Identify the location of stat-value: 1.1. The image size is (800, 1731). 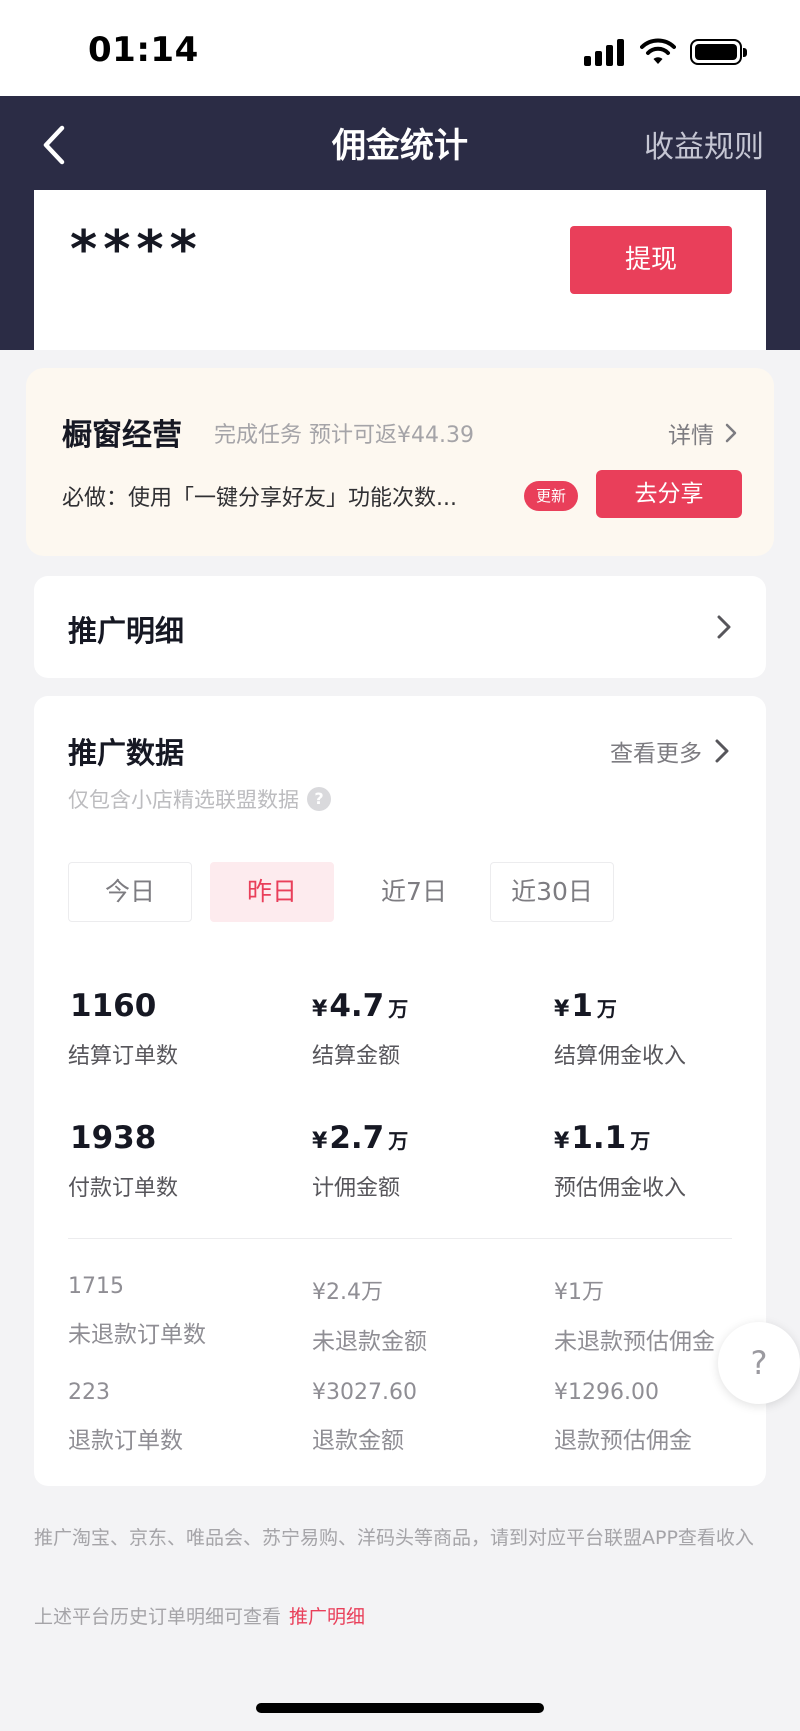
(599, 1138).